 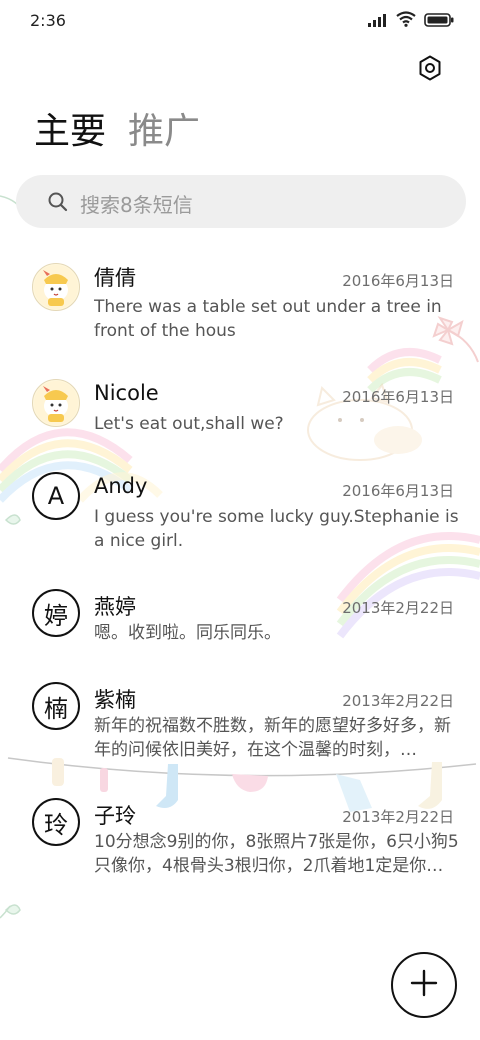 I want to click on category-tabs: 主要 推广, so click(x=117, y=132).